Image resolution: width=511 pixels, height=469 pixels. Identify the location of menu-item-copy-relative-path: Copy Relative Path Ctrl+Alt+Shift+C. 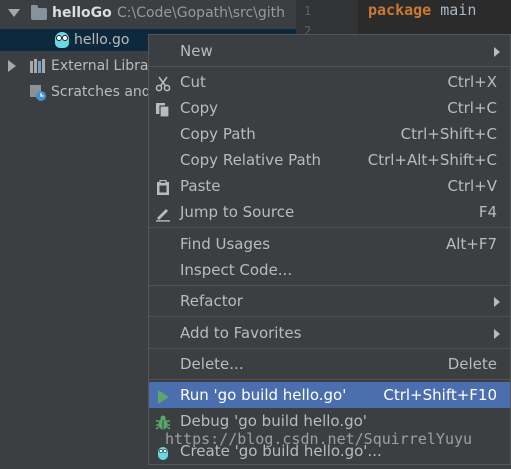
(329, 160).